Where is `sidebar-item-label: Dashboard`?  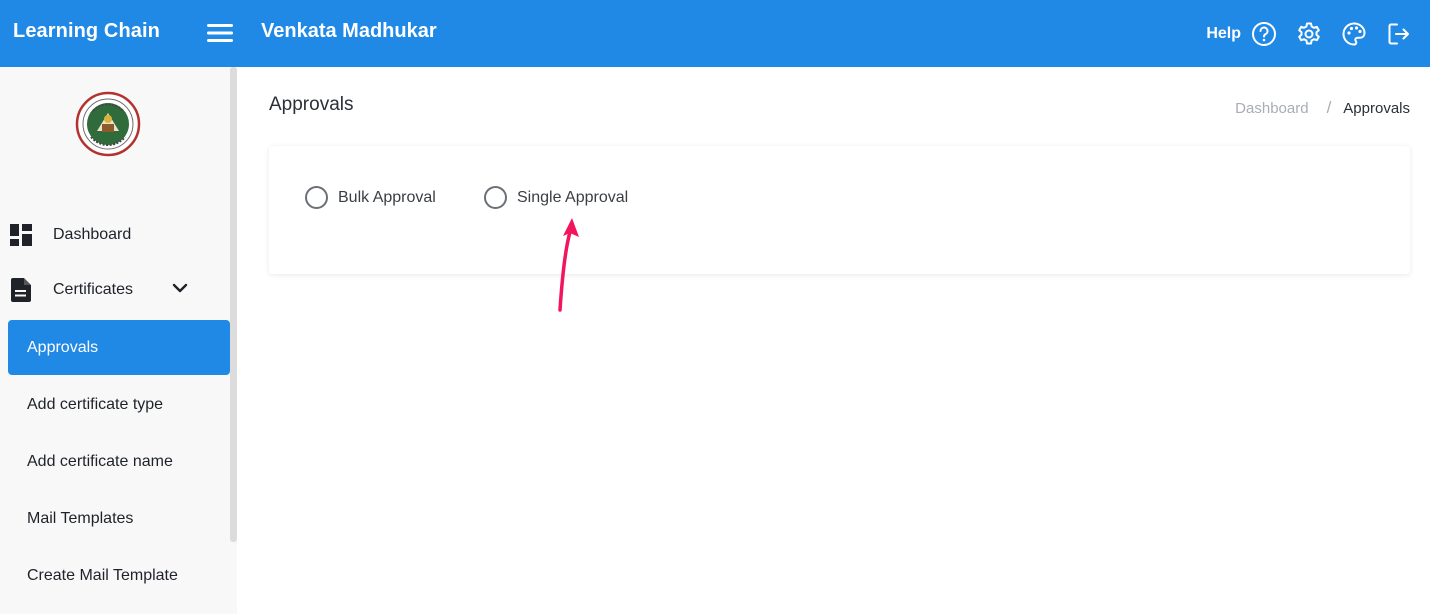 sidebar-item-label: Dashboard is located at coordinates (92, 234).